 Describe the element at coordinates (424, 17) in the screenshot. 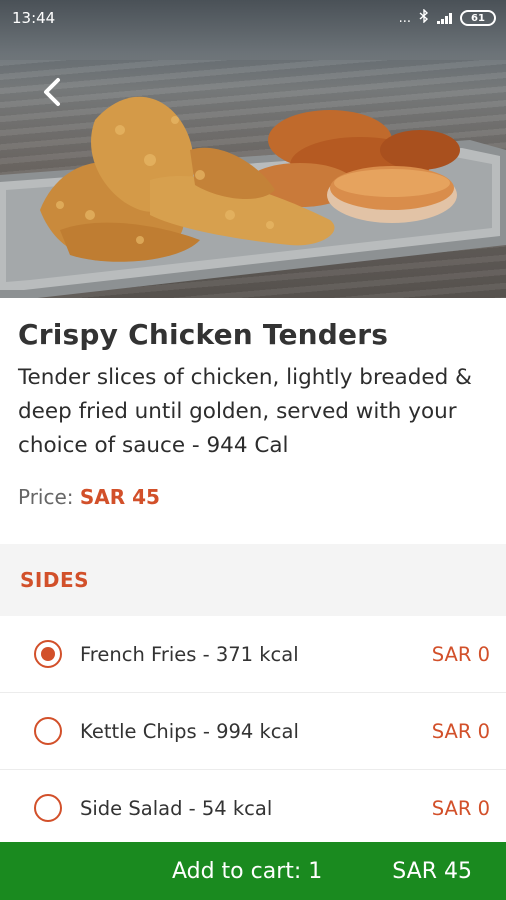

I see `bluetooth-icon` at that location.